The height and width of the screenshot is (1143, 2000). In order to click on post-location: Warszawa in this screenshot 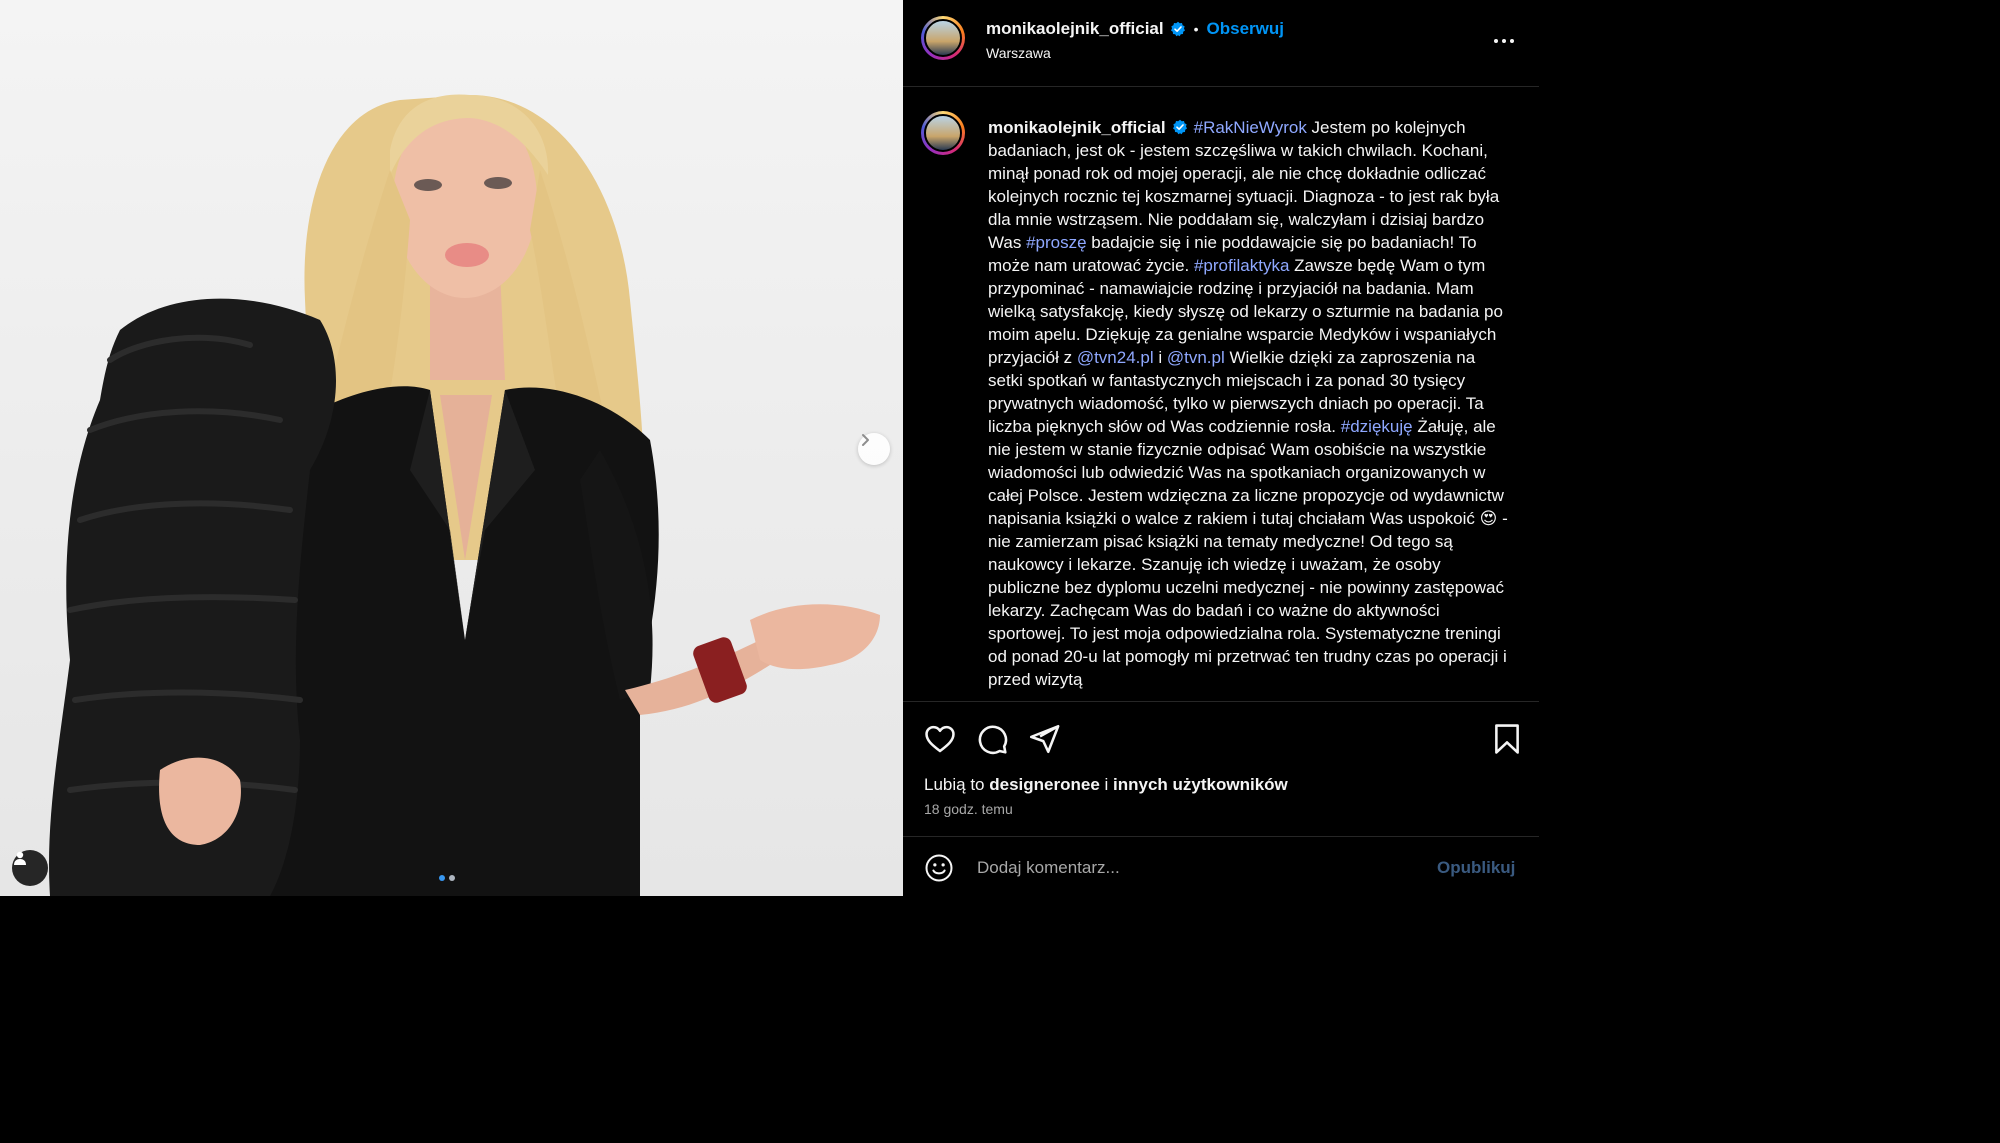, I will do `click(1018, 53)`.